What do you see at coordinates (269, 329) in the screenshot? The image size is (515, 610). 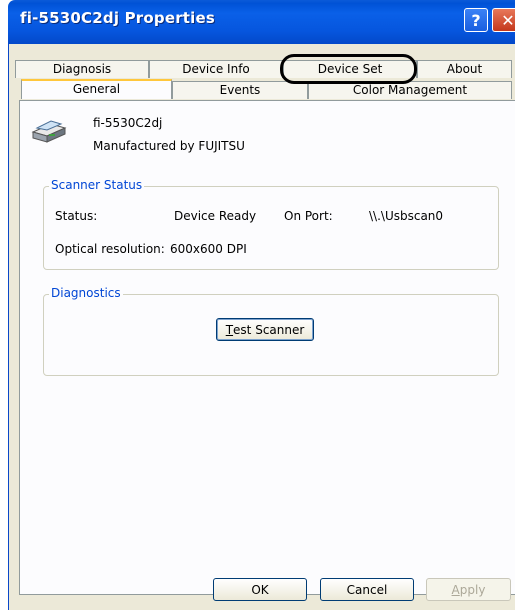 I see `test-scanner-label: est Scanner` at bounding box center [269, 329].